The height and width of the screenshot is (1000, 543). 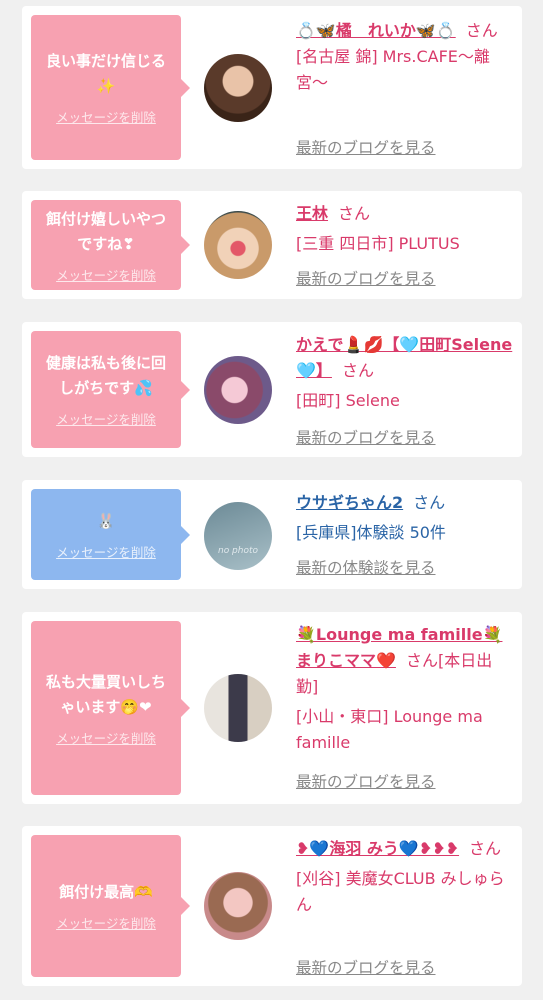 What do you see at coordinates (366, 567) in the screenshot?
I see `latest-review-link: 最新の体験談を見る` at bounding box center [366, 567].